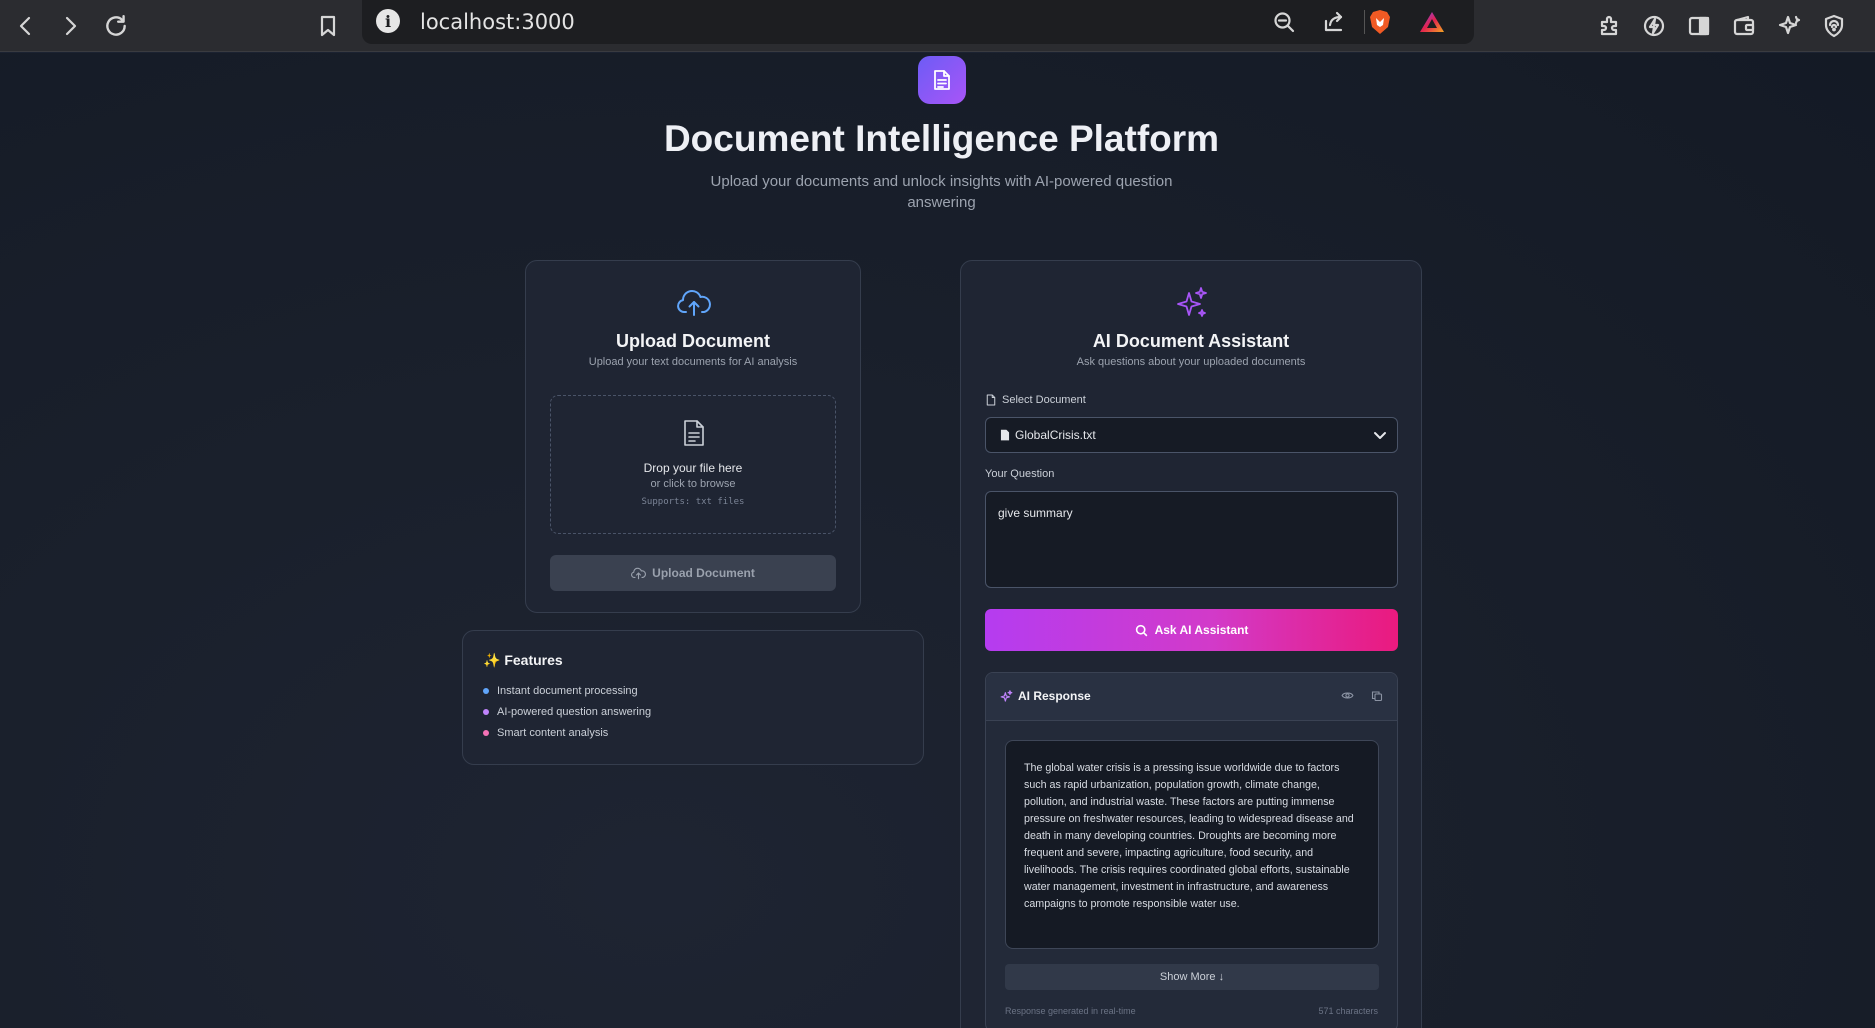  What do you see at coordinates (941, 138) in the screenshot?
I see `page-title: Document Intelligence Platform` at bounding box center [941, 138].